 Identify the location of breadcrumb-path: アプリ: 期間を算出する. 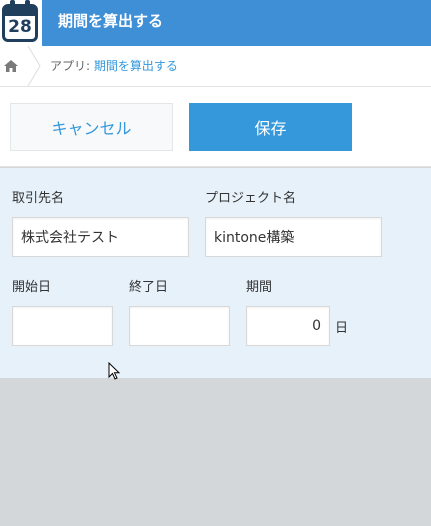
(114, 66).